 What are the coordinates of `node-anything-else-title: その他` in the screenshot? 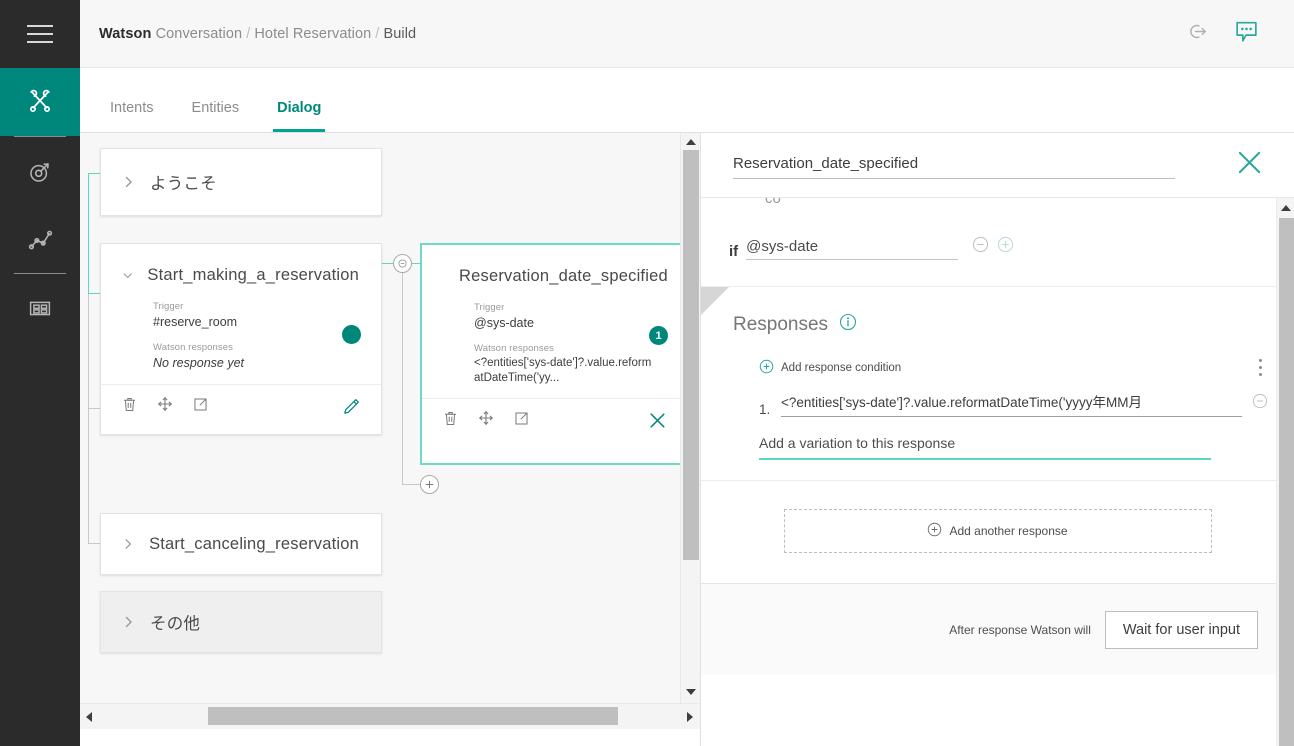 It's located at (175, 624).